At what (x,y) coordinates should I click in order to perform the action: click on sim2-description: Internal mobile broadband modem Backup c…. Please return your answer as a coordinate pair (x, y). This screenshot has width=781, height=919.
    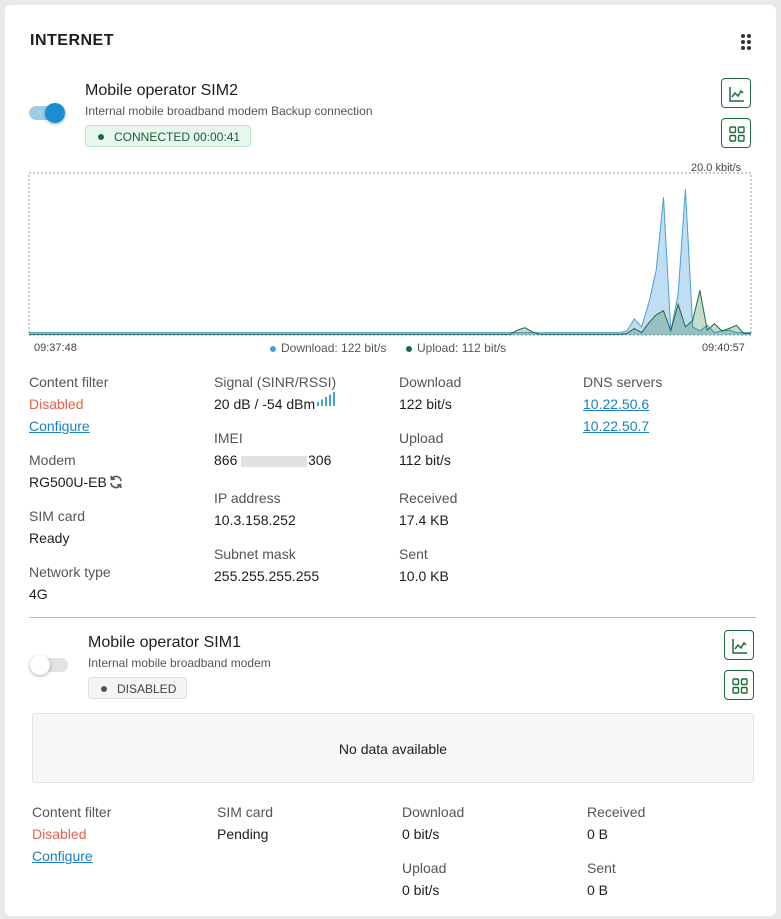
    Looking at the image, I should click on (229, 111).